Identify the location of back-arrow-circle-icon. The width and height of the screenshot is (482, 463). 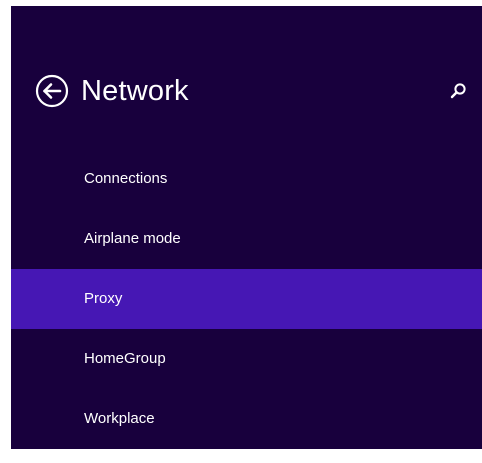
(52, 91).